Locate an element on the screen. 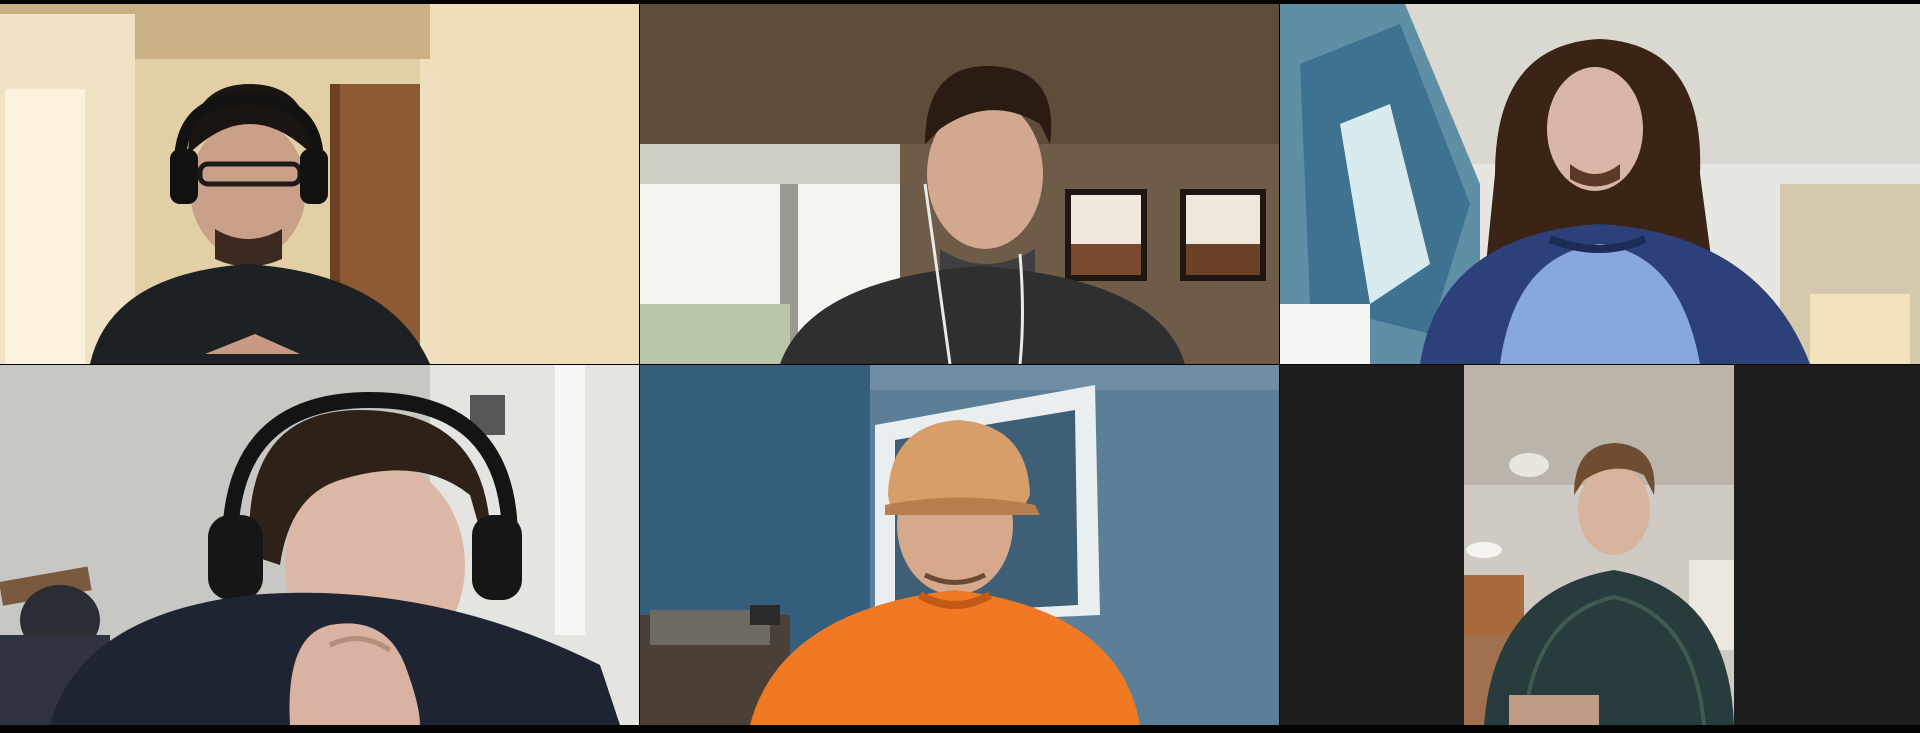  participant-video-feed is located at coordinates (1599, 545).